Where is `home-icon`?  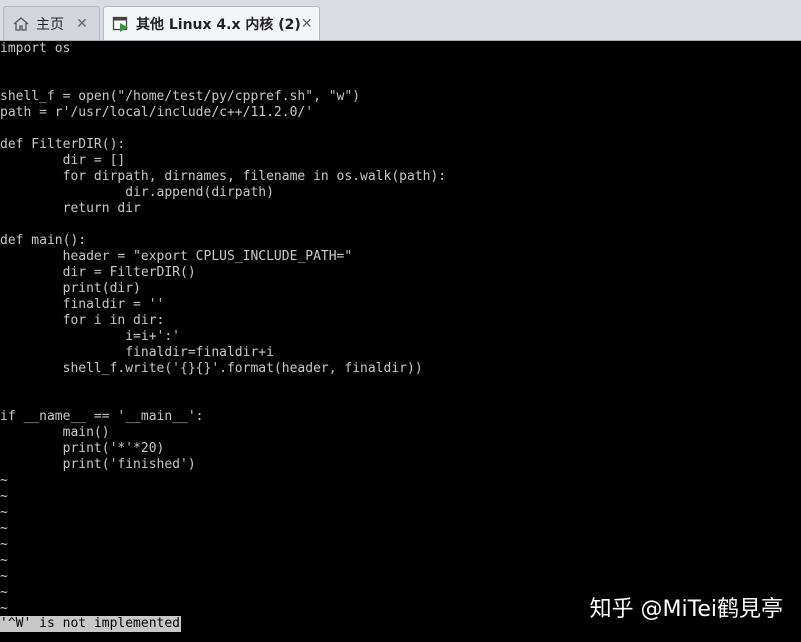 home-icon is located at coordinates (21, 24).